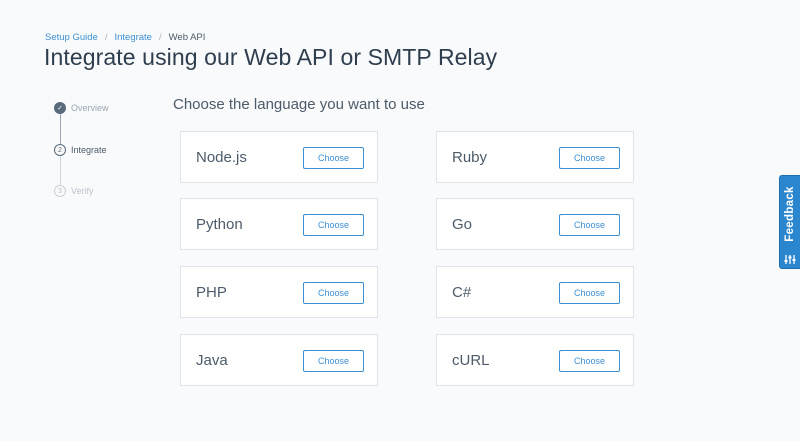 The image size is (800, 441). What do you see at coordinates (89, 150) in the screenshot?
I see `step-label: Integrate` at bounding box center [89, 150].